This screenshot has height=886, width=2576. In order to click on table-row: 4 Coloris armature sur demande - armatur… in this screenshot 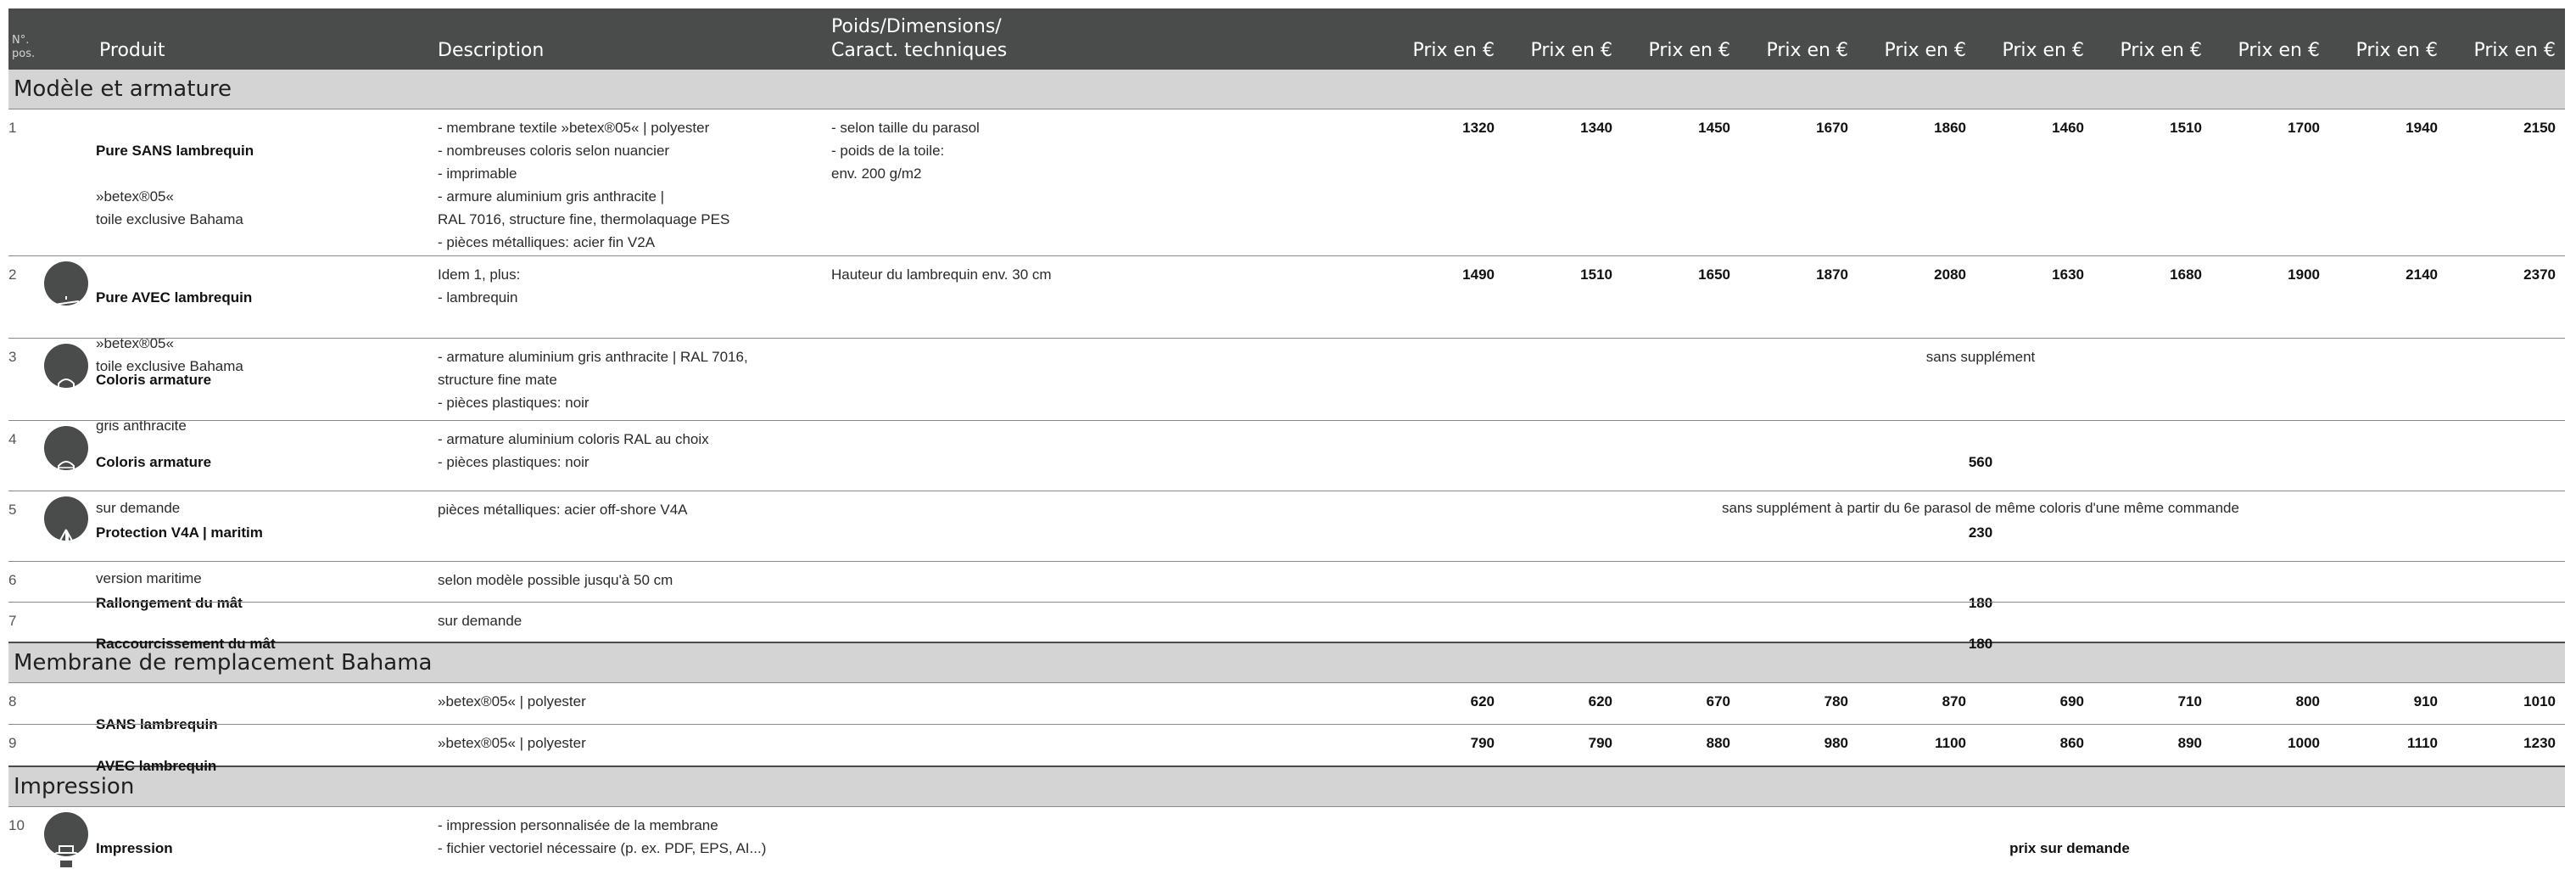, I will do `click(1286, 468)`.